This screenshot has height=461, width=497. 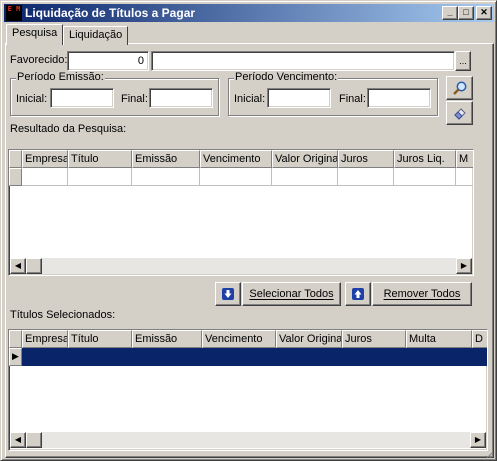 I want to click on tab-pesquisa: Pesquisa, so click(x=35, y=34).